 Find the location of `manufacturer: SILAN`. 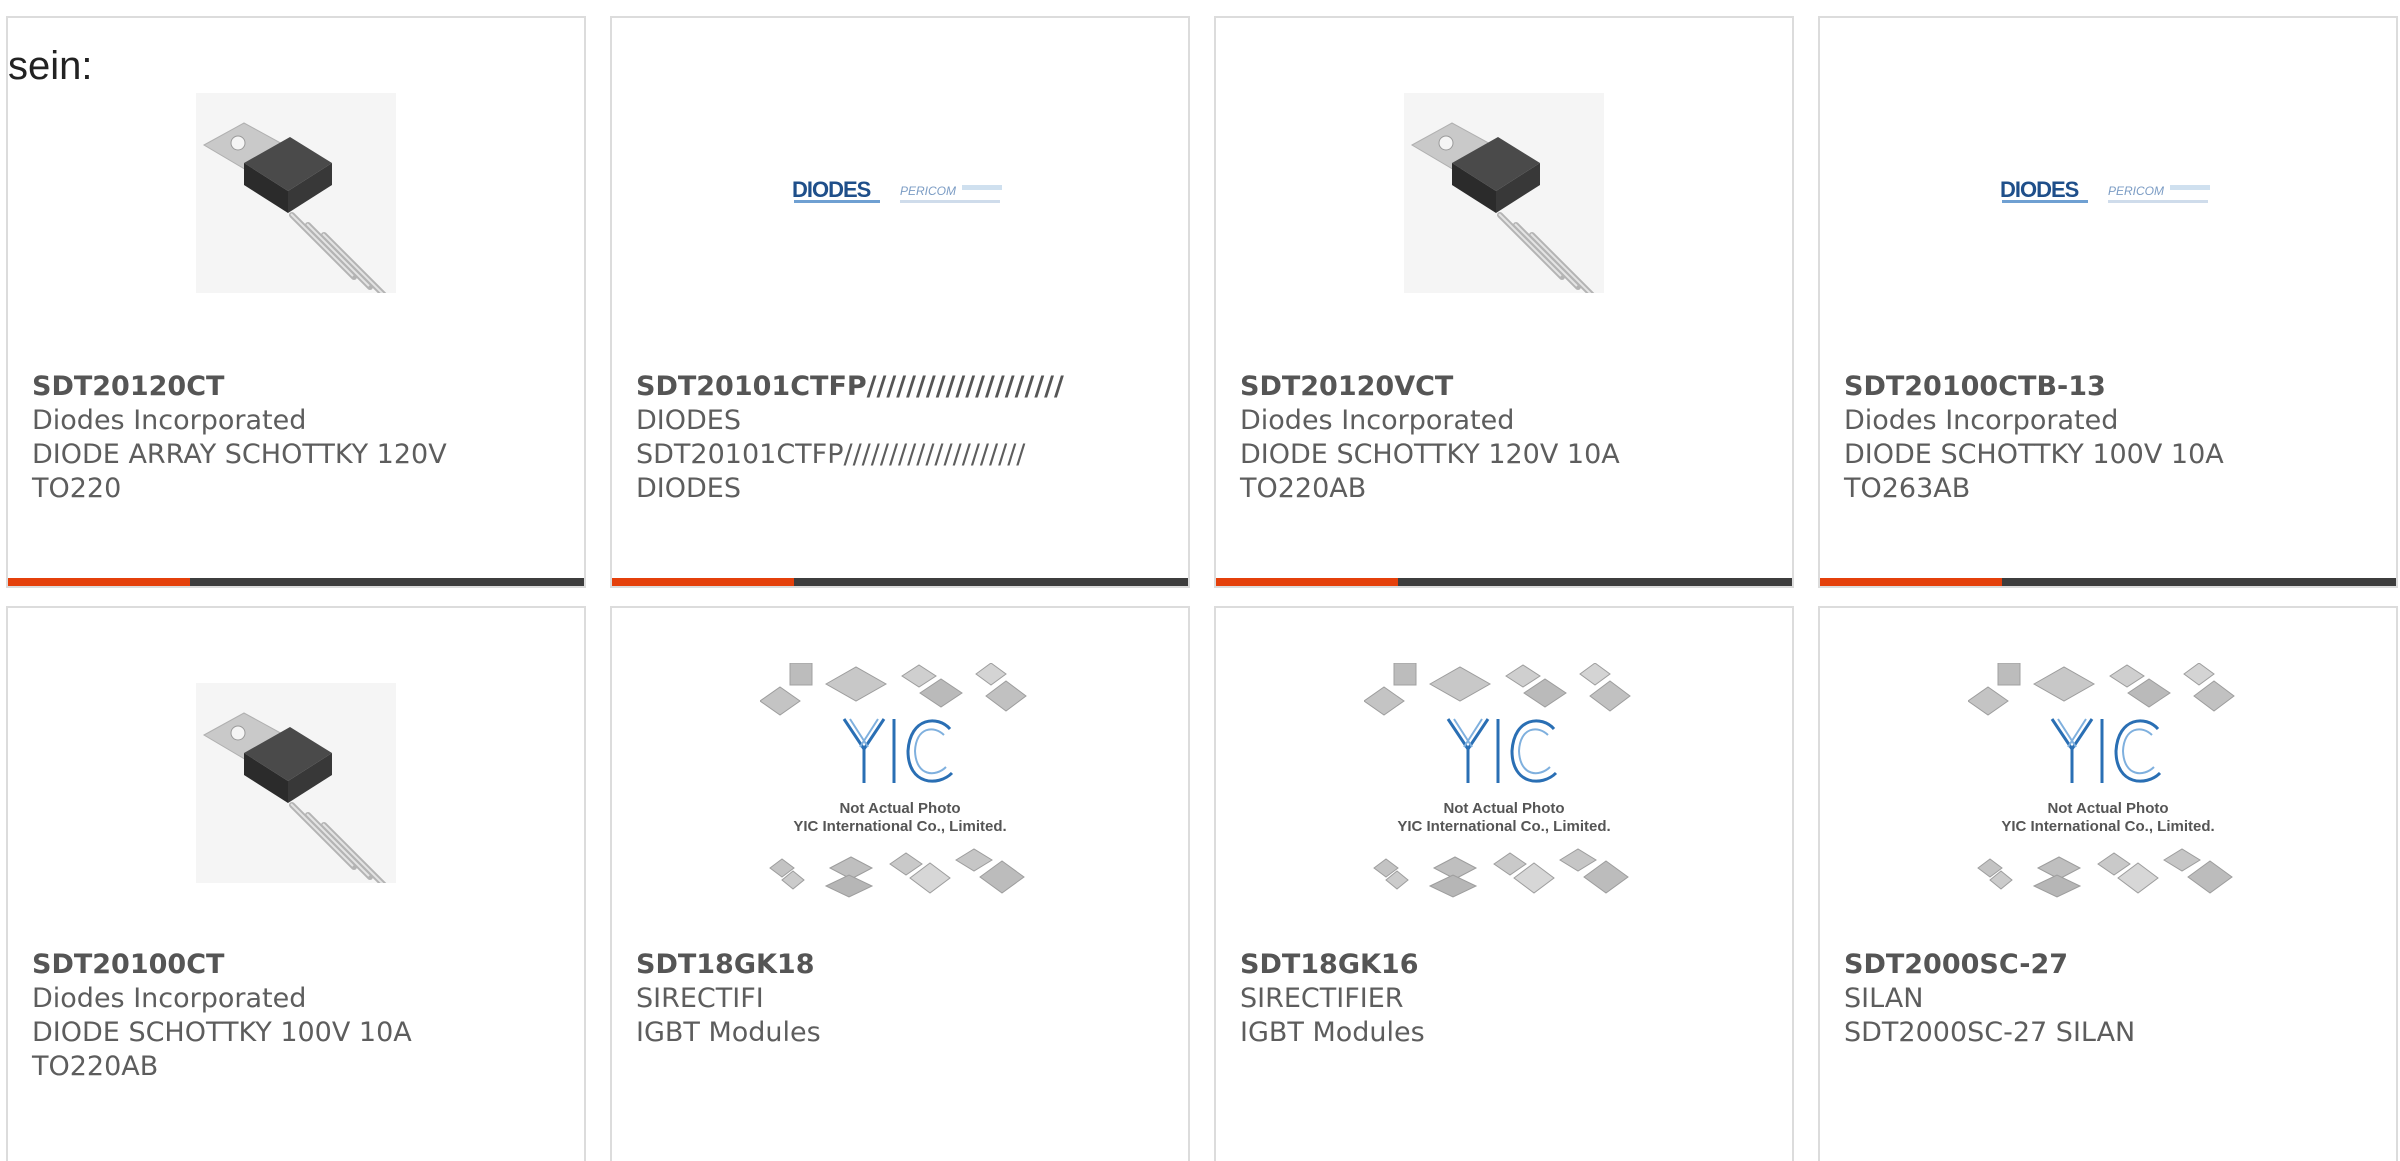

manufacturer: SILAN is located at coordinates (1884, 998).